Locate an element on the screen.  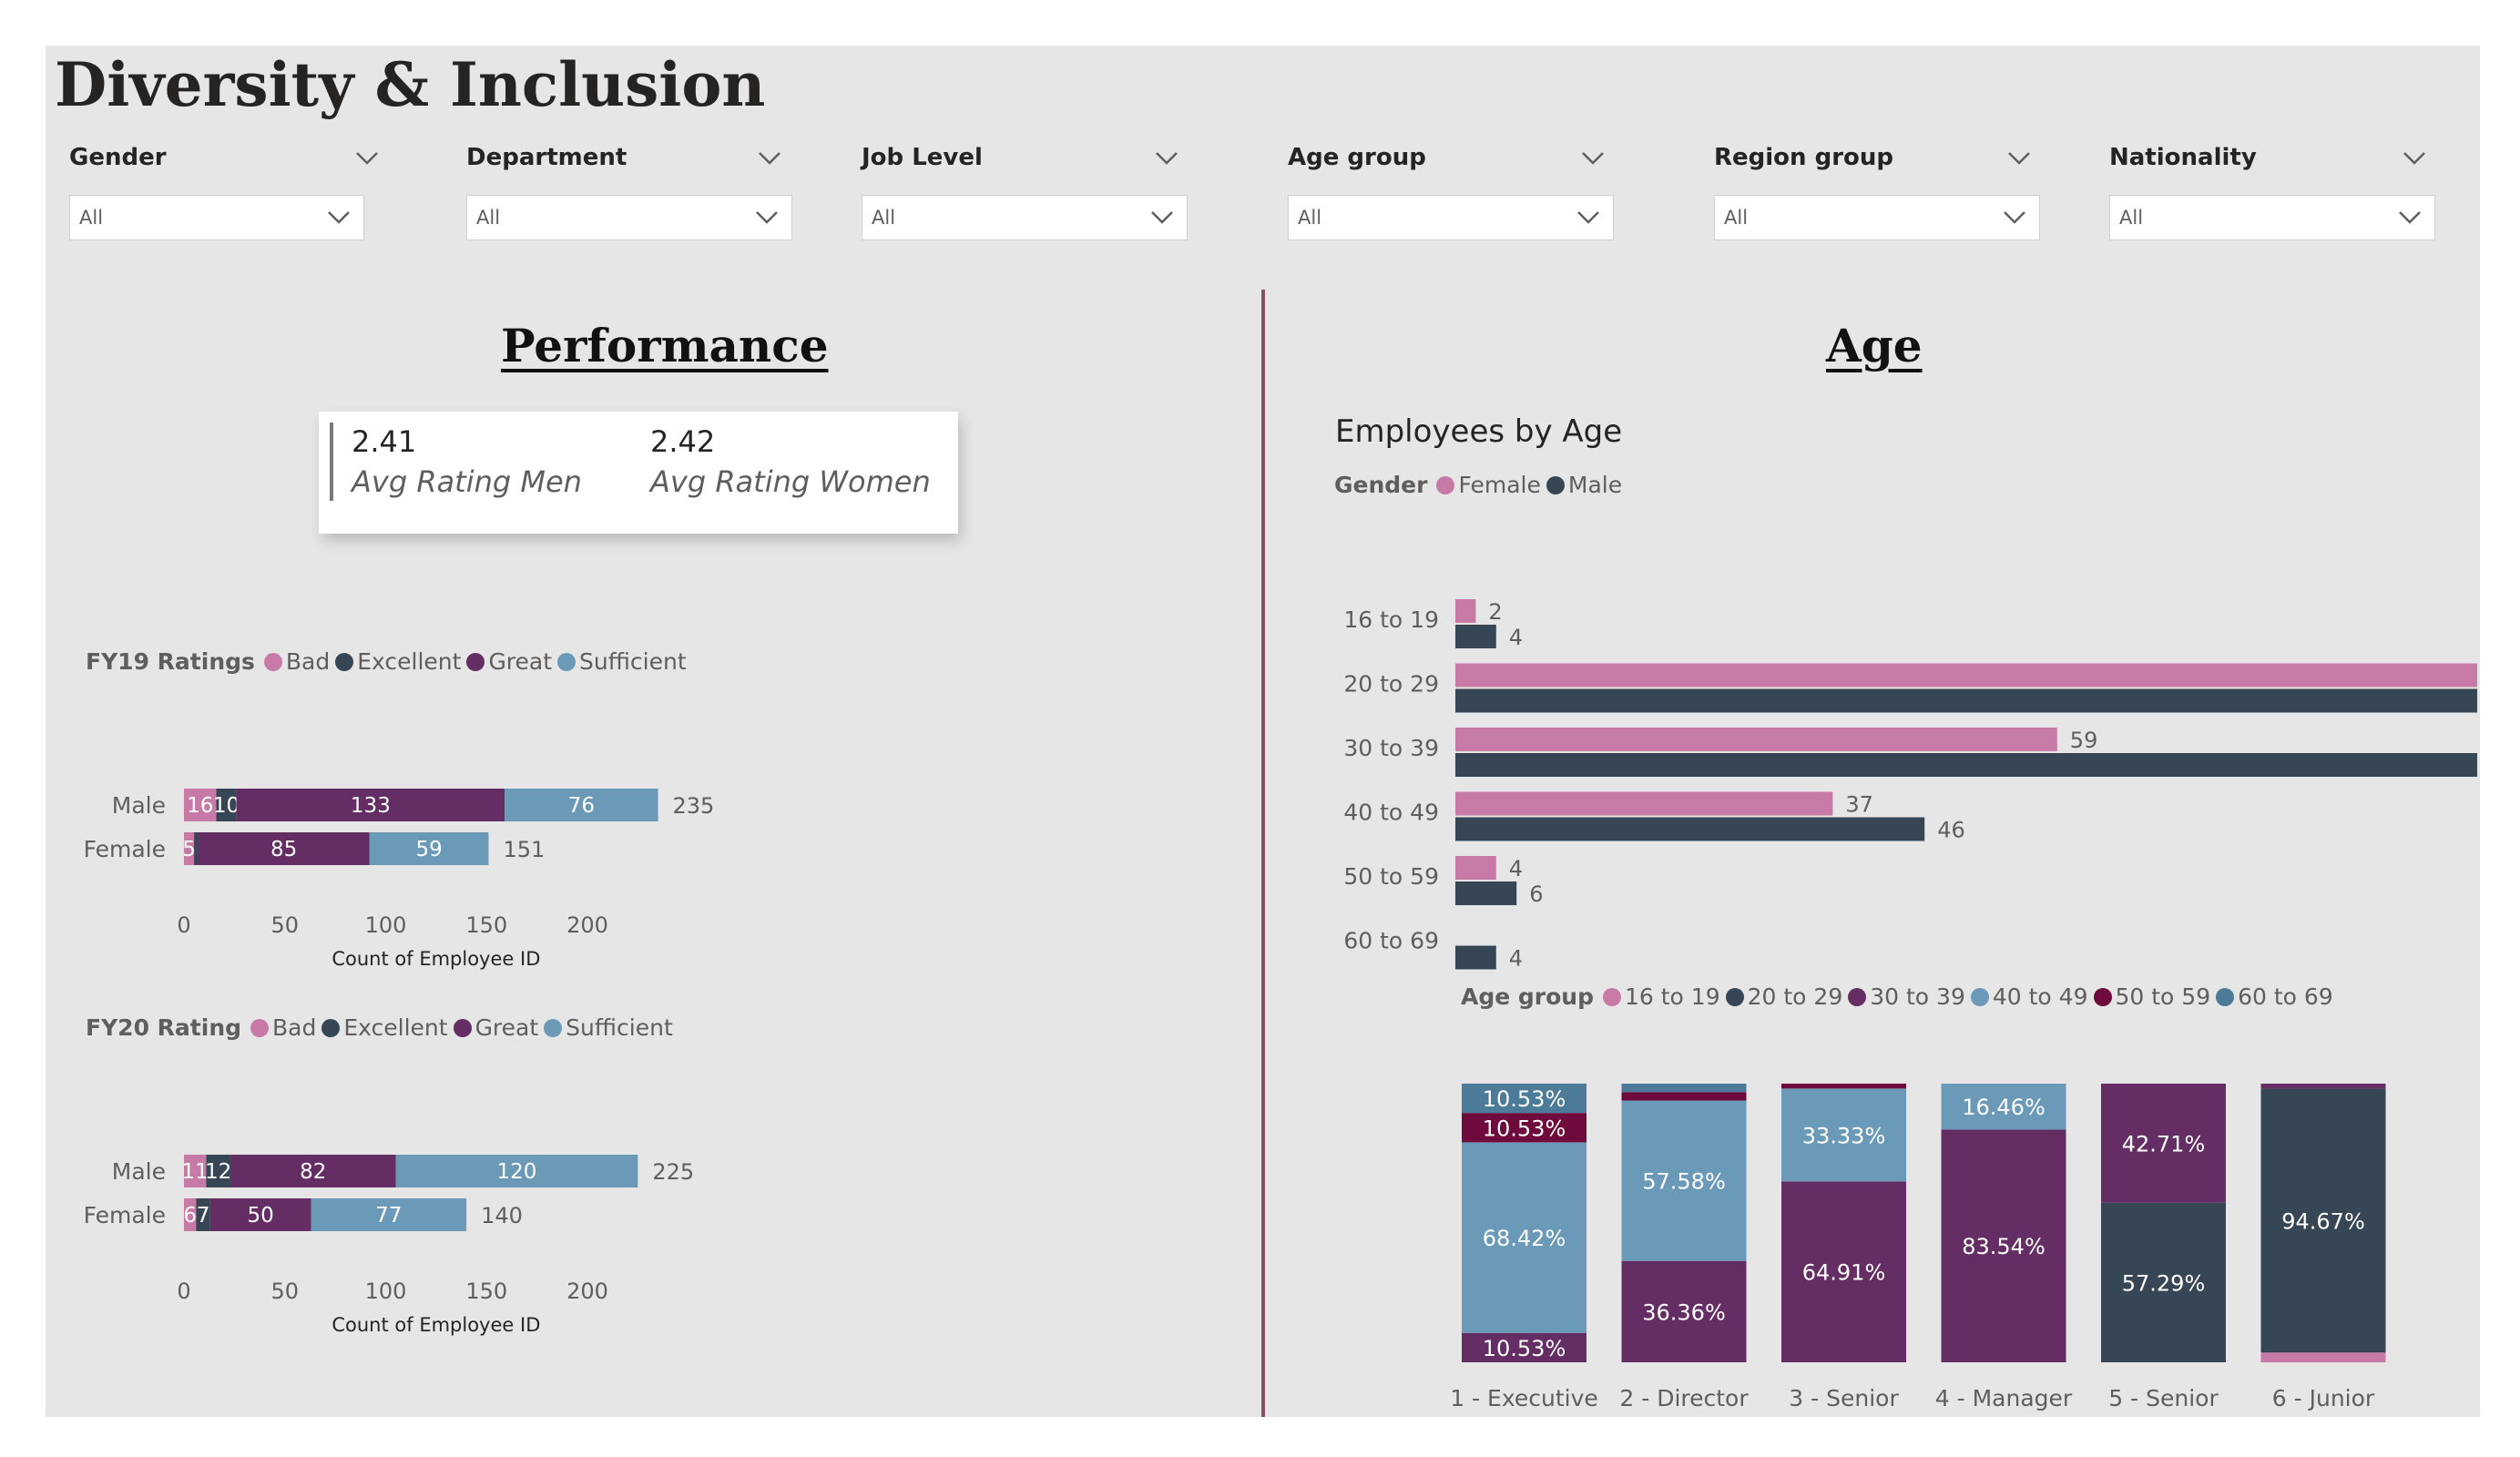
legend-item-female: Female is located at coordinates (1488, 485).